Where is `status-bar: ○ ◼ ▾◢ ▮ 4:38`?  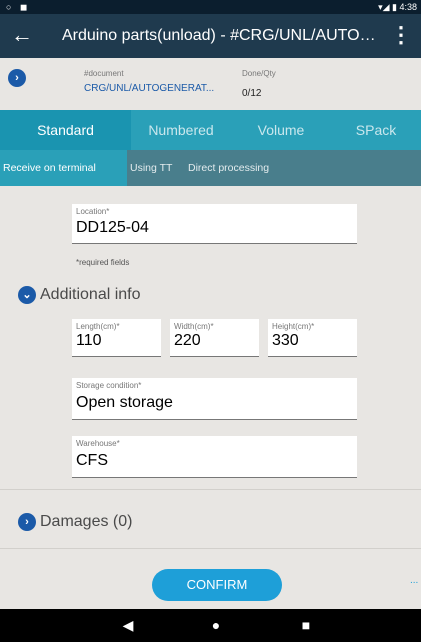 status-bar: ○ ◼ ▾◢ ▮ 4:38 is located at coordinates (210, 7).